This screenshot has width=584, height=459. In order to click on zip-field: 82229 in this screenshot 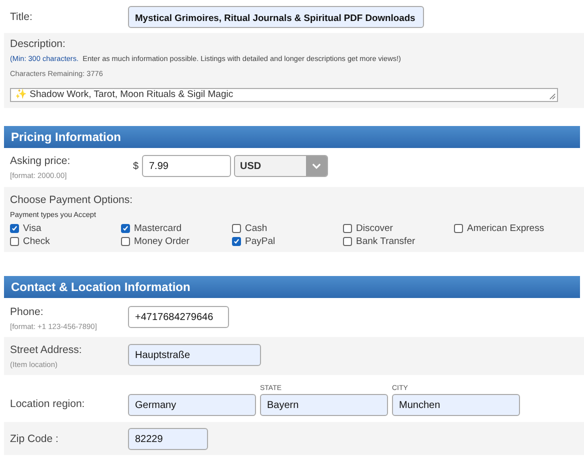, I will do `click(168, 439)`.